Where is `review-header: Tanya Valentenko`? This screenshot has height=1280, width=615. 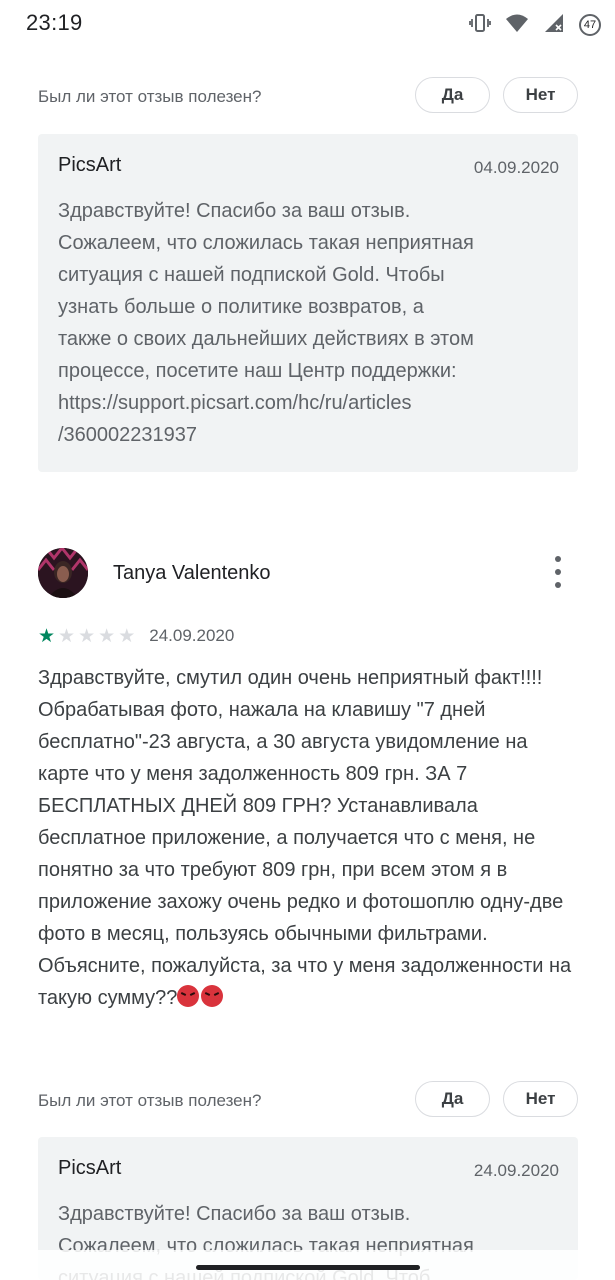 review-header: Tanya Valentenko is located at coordinates (308, 574).